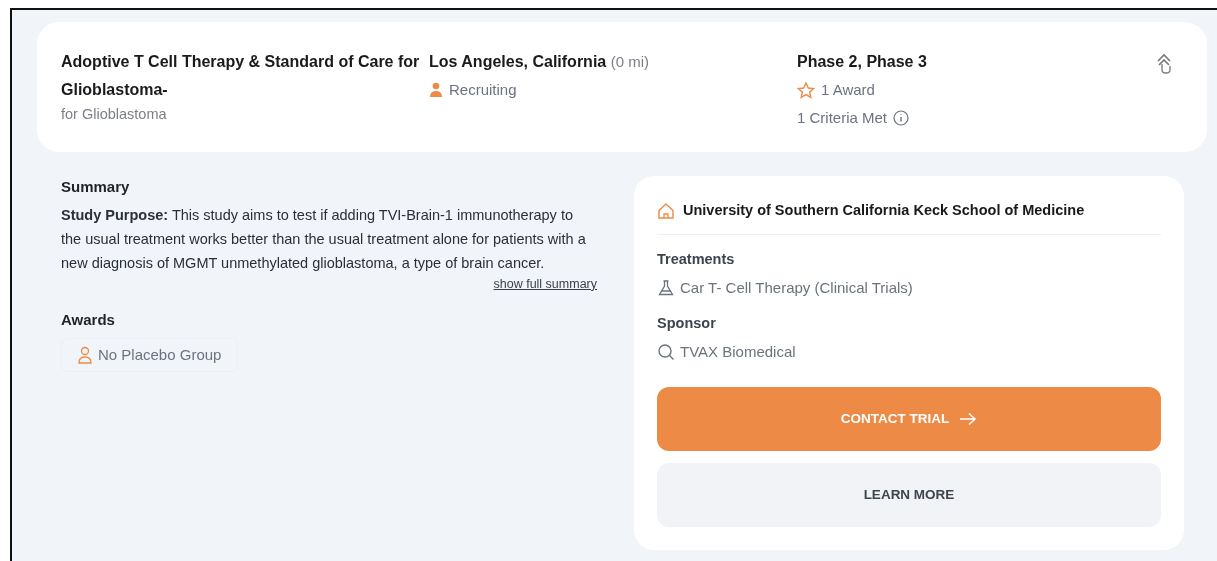  I want to click on distance: (0 mi), so click(629, 61).